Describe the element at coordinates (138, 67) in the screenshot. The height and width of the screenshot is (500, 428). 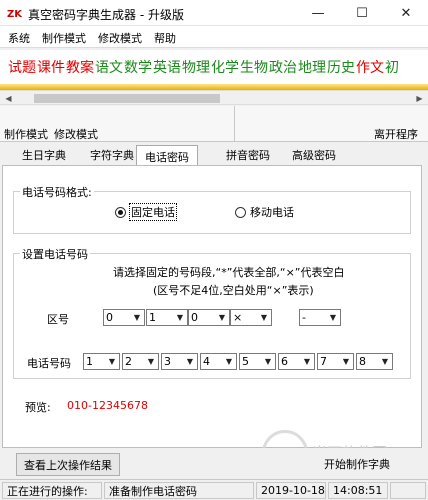
I see `ad-subject-link: 数学` at that location.